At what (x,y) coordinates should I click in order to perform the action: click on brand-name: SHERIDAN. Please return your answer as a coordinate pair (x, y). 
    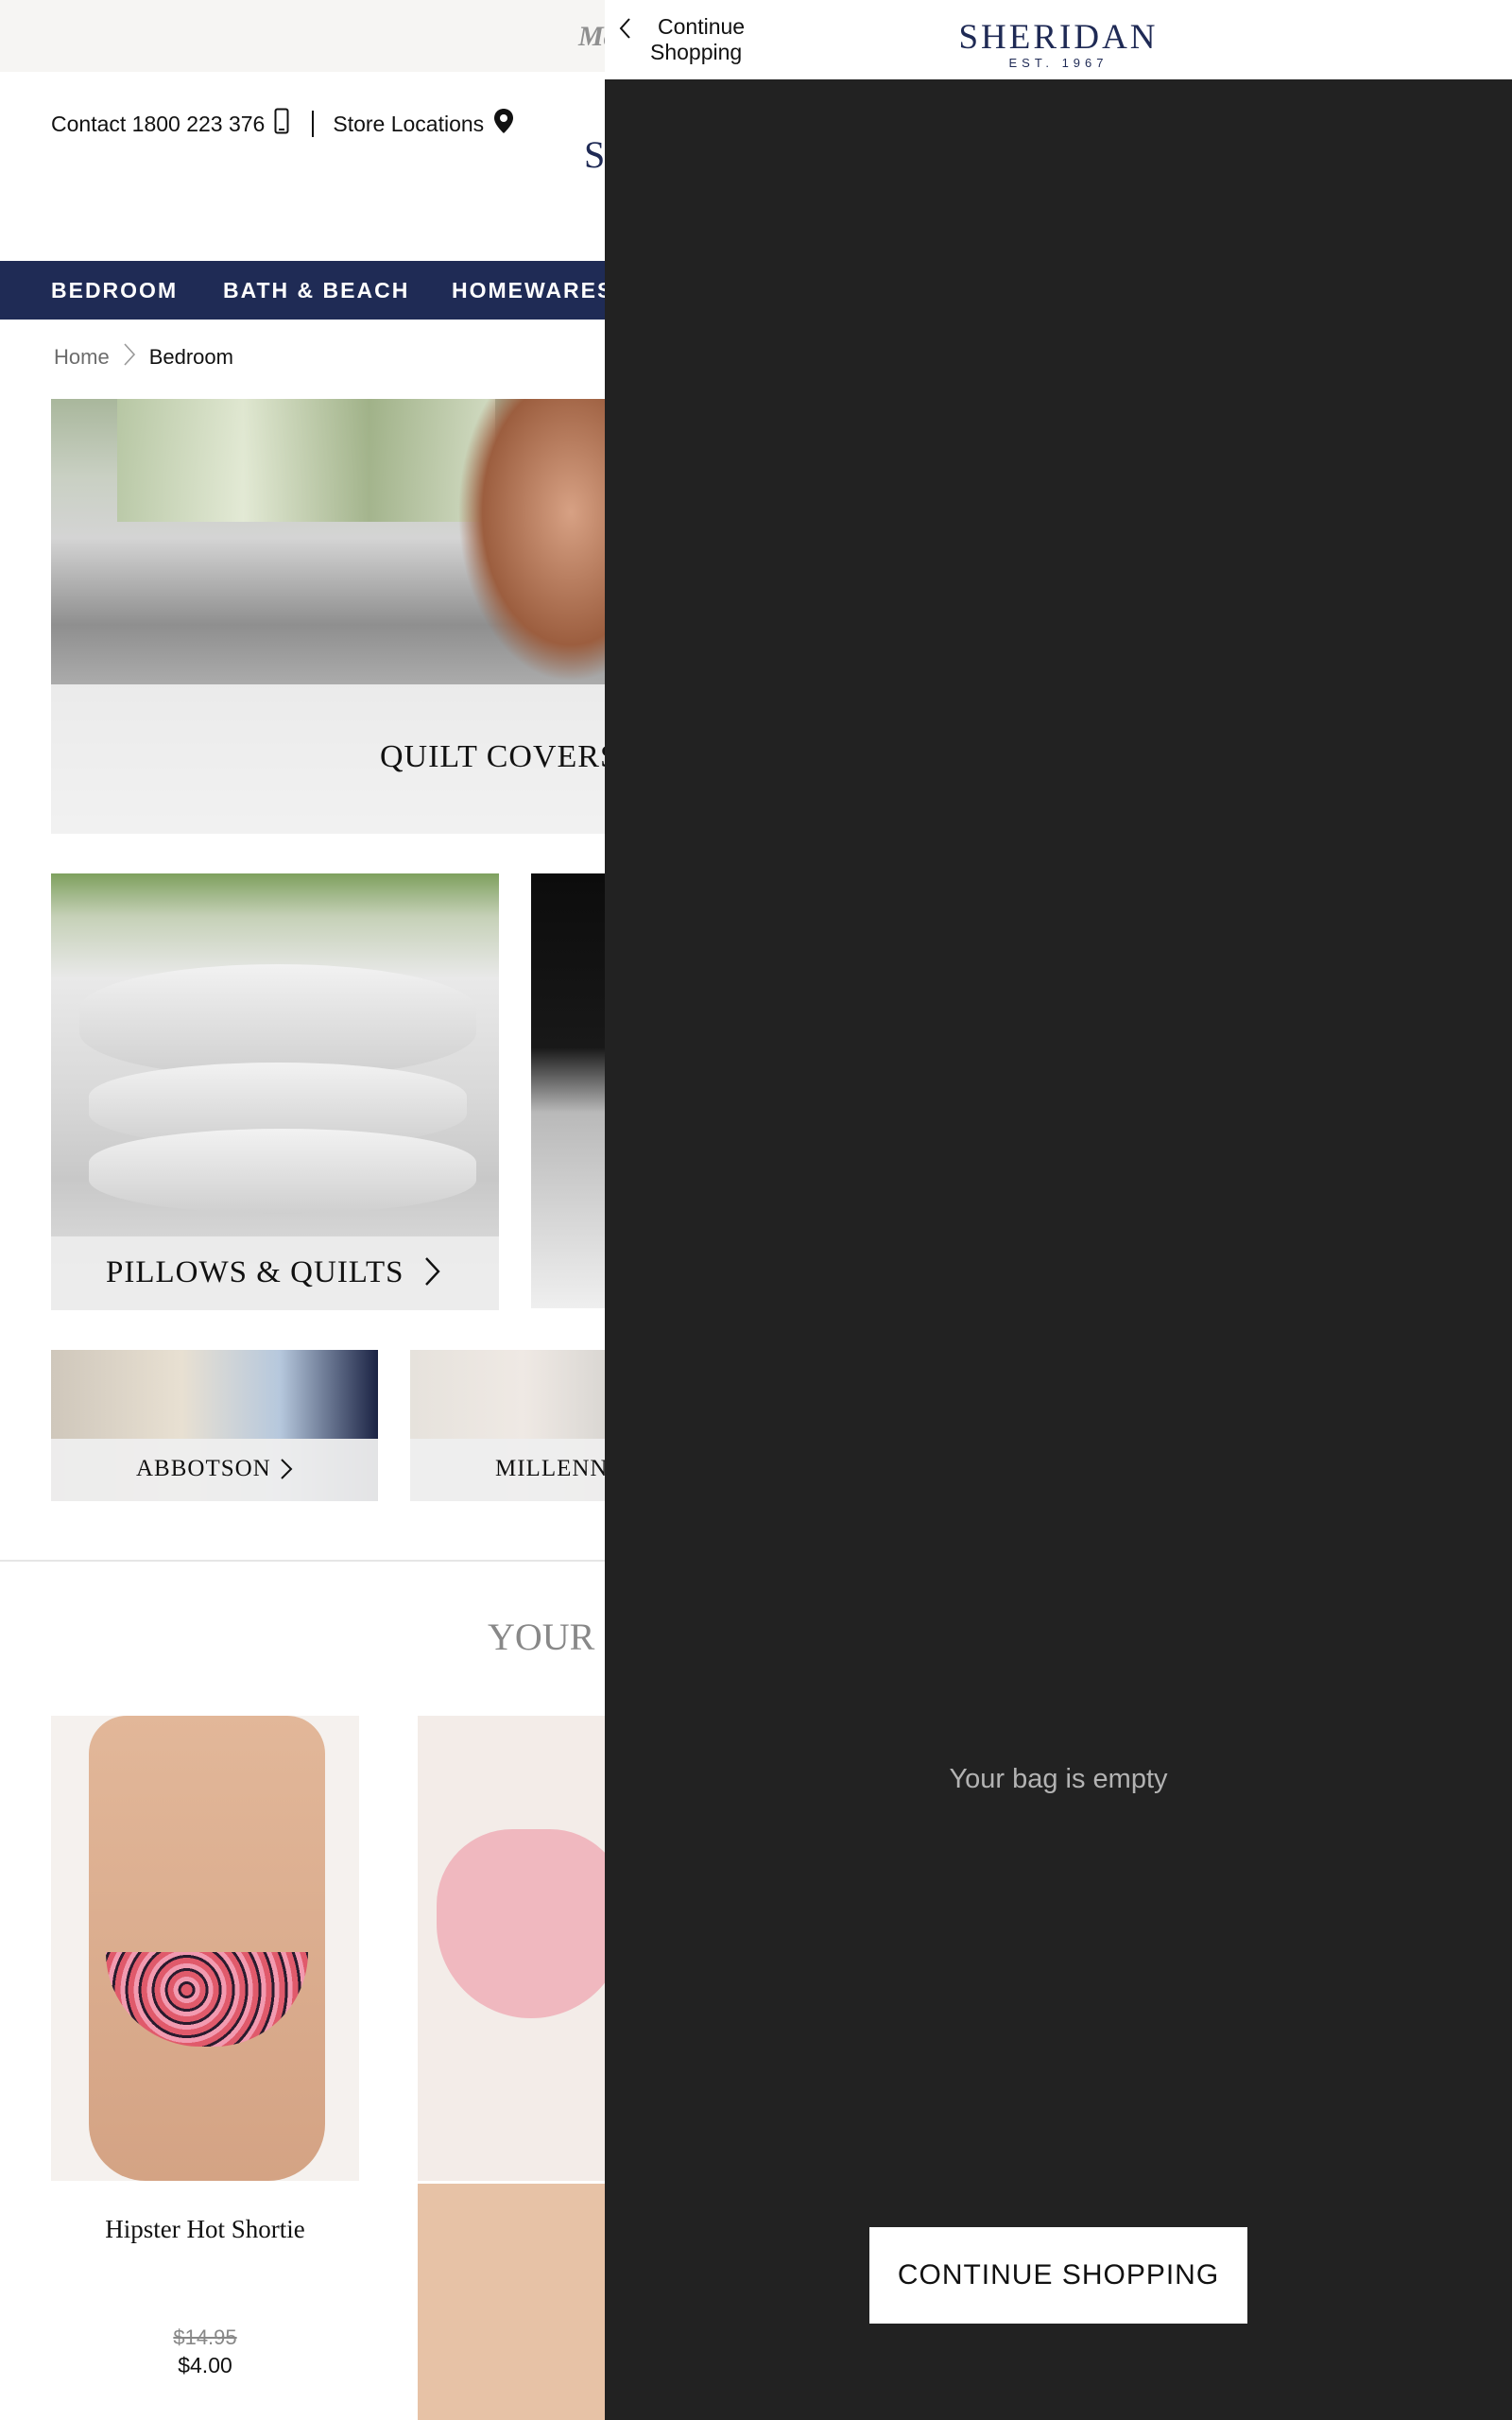
    Looking at the image, I should click on (1058, 37).